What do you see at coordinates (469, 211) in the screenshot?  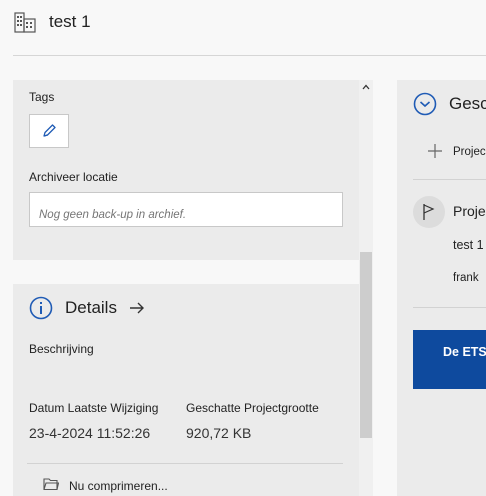 I see `history-entry-title: Proje` at bounding box center [469, 211].